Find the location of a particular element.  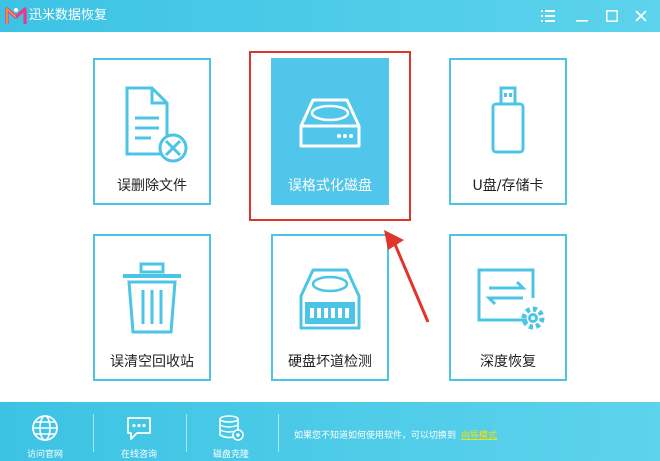

maximize-button is located at coordinates (612, 16).